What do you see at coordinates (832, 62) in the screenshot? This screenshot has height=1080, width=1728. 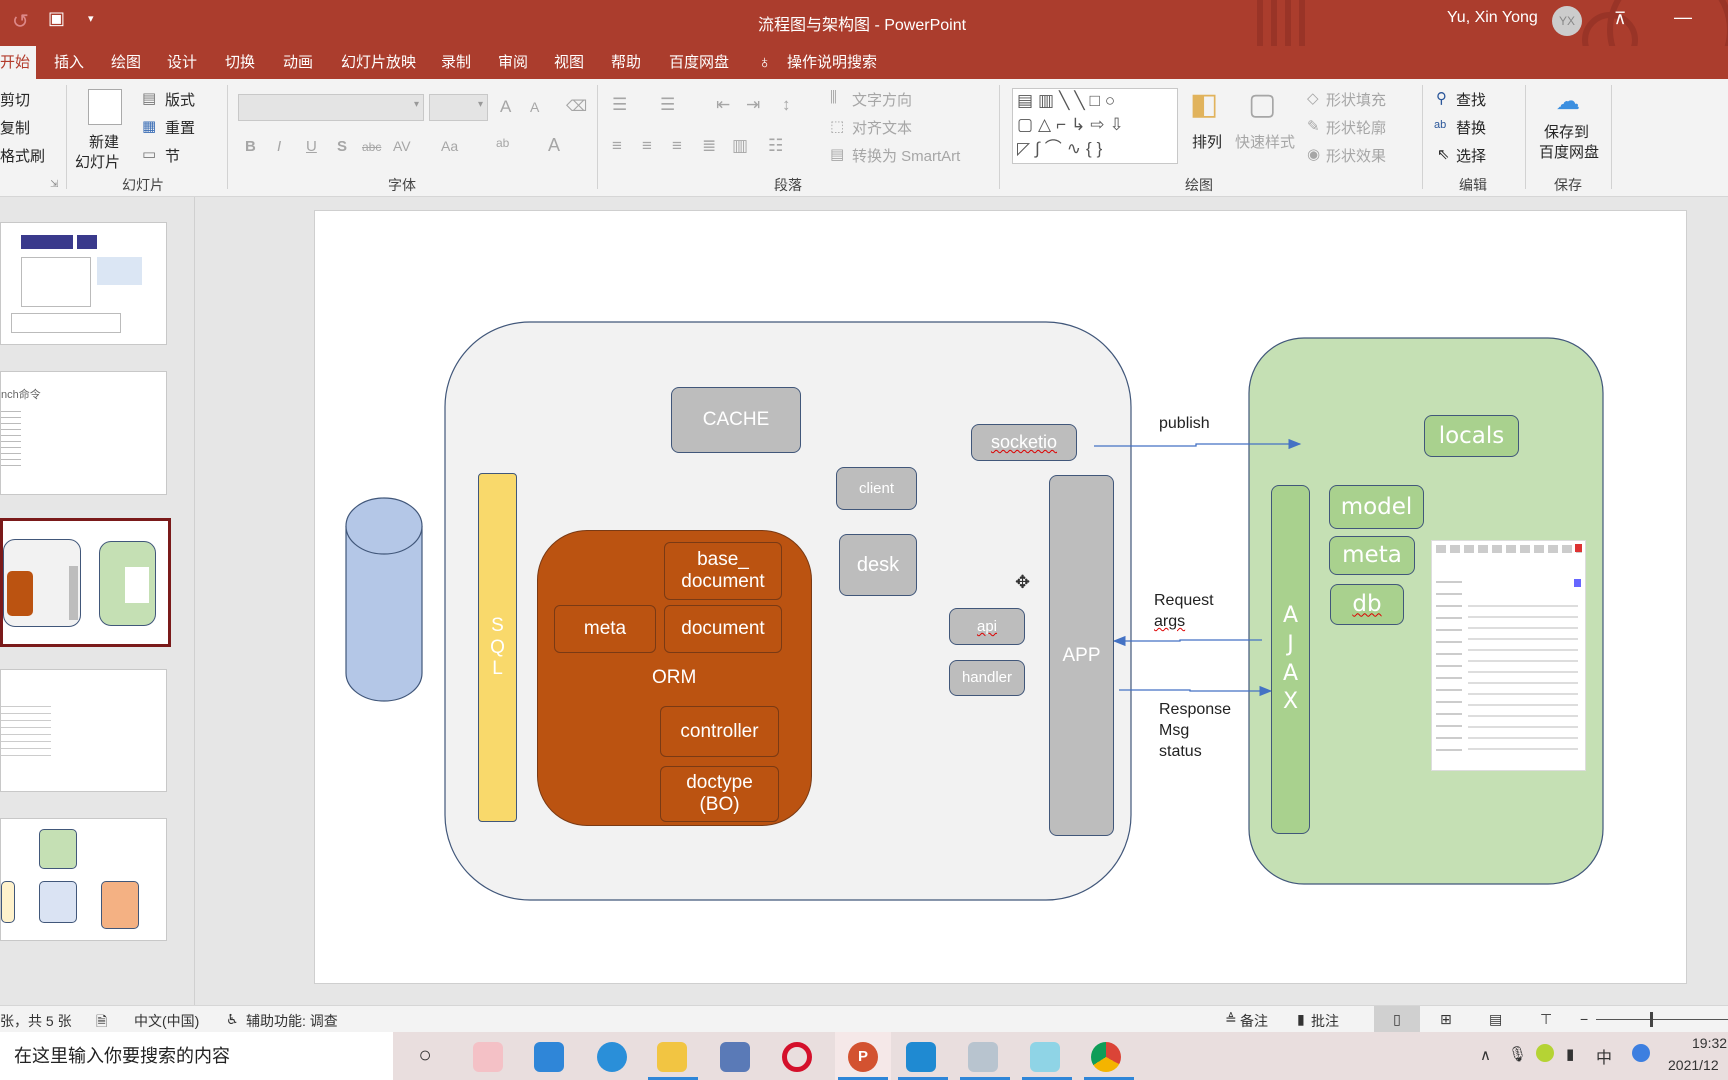 I see `tell-me-search: 操作说明搜索` at bounding box center [832, 62].